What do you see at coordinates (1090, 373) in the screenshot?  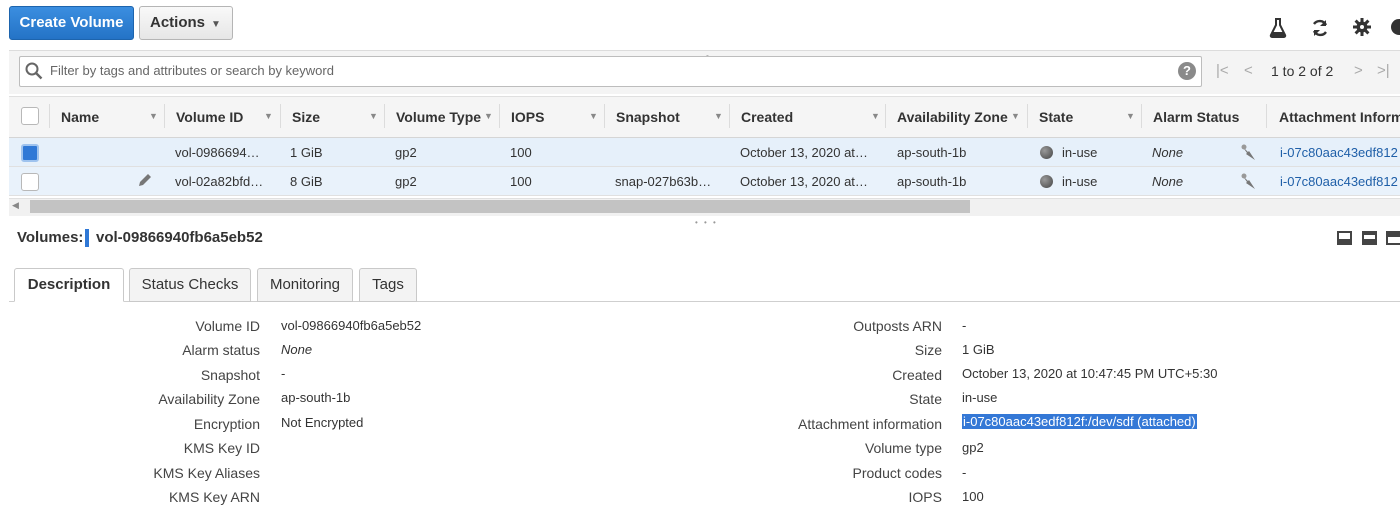 I see `value-created: October 13, 2020 at 10:47:45 PM UTC+5:30` at bounding box center [1090, 373].